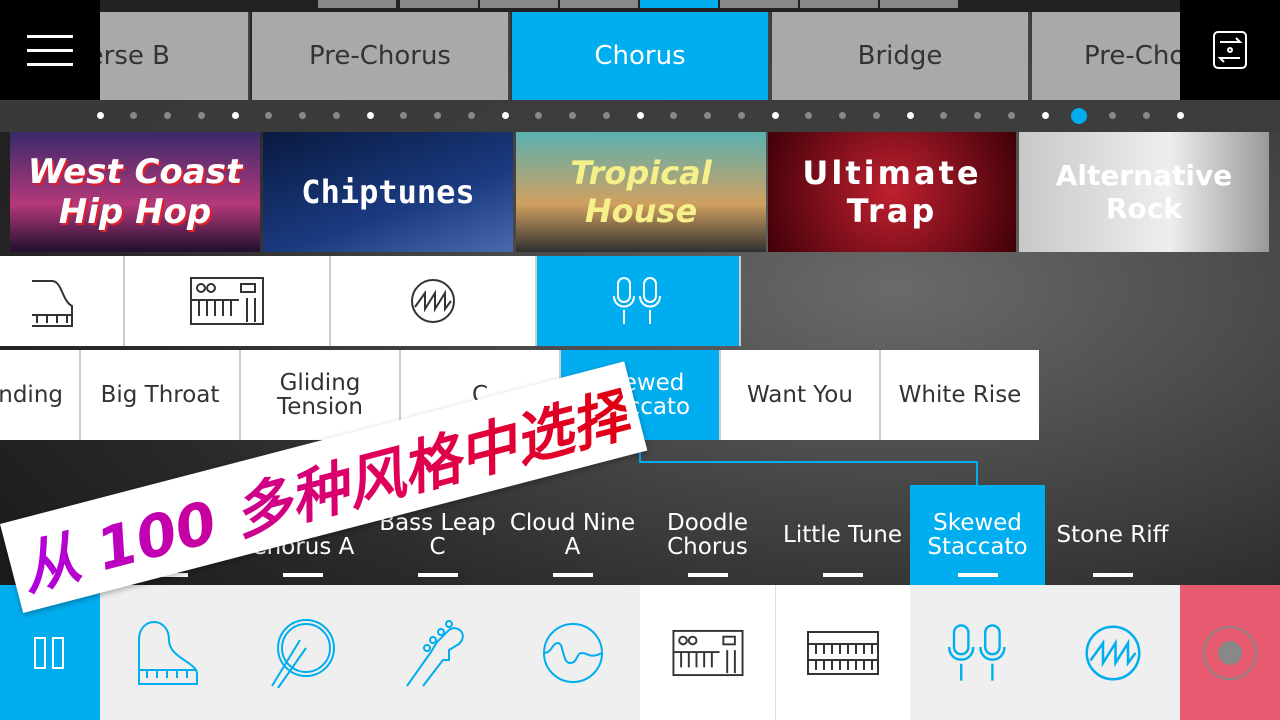 The height and width of the screenshot is (720, 1280). What do you see at coordinates (572, 535) in the screenshot?
I see `variation-item: Cloud Nine A` at bounding box center [572, 535].